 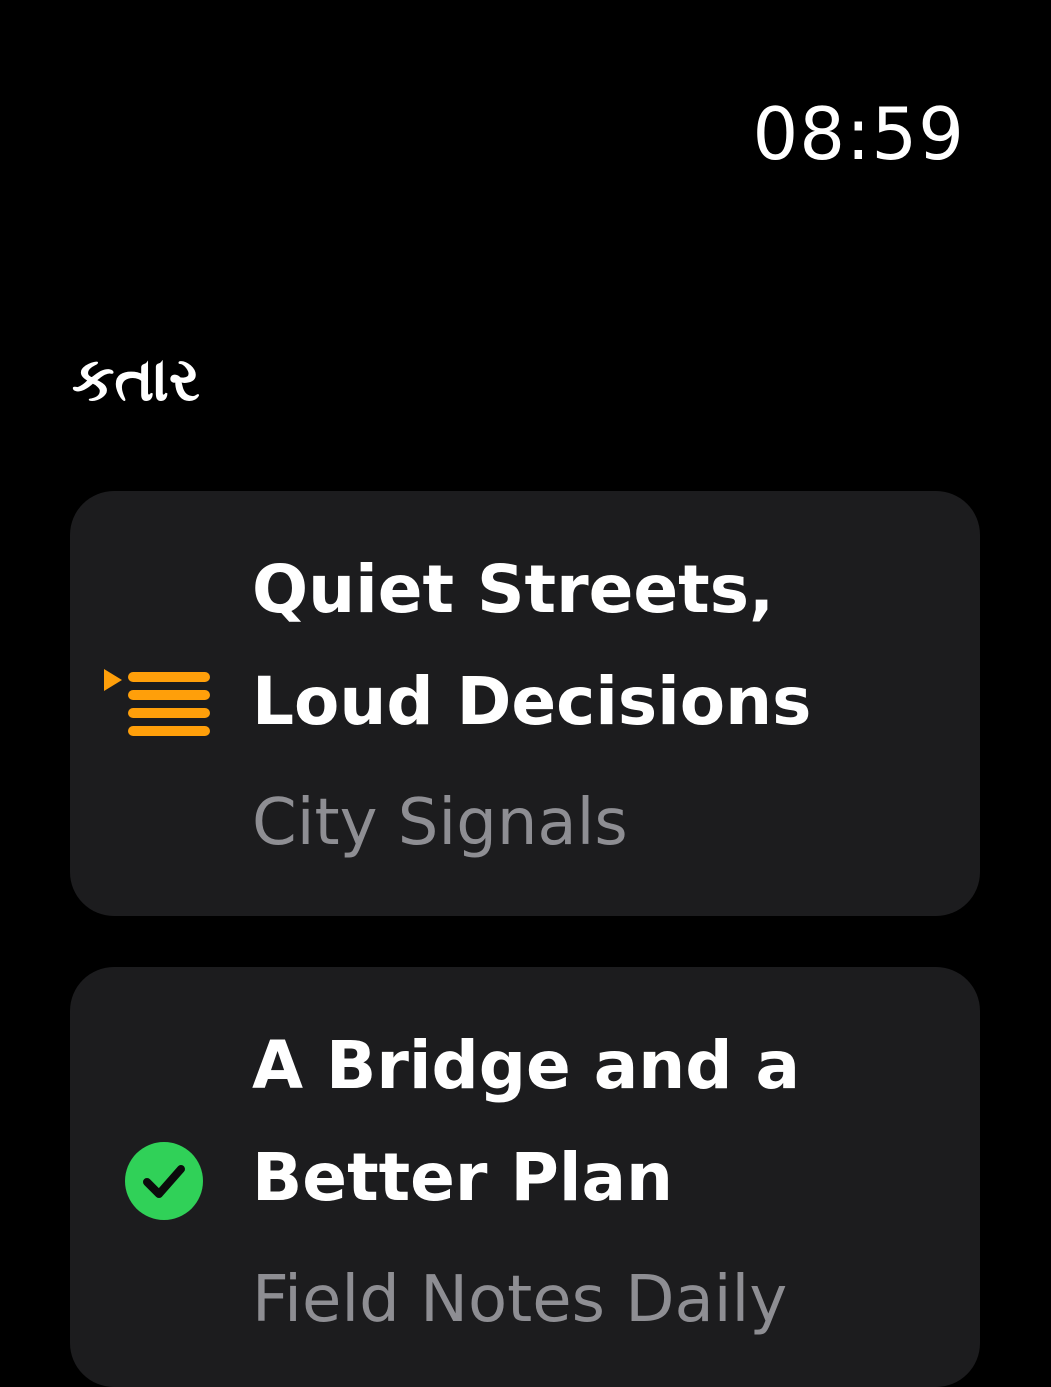 What do you see at coordinates (520, 1300) in the screenshot?
I see `show-name: Field Notes Daily` at bounding box center [520, 1300].